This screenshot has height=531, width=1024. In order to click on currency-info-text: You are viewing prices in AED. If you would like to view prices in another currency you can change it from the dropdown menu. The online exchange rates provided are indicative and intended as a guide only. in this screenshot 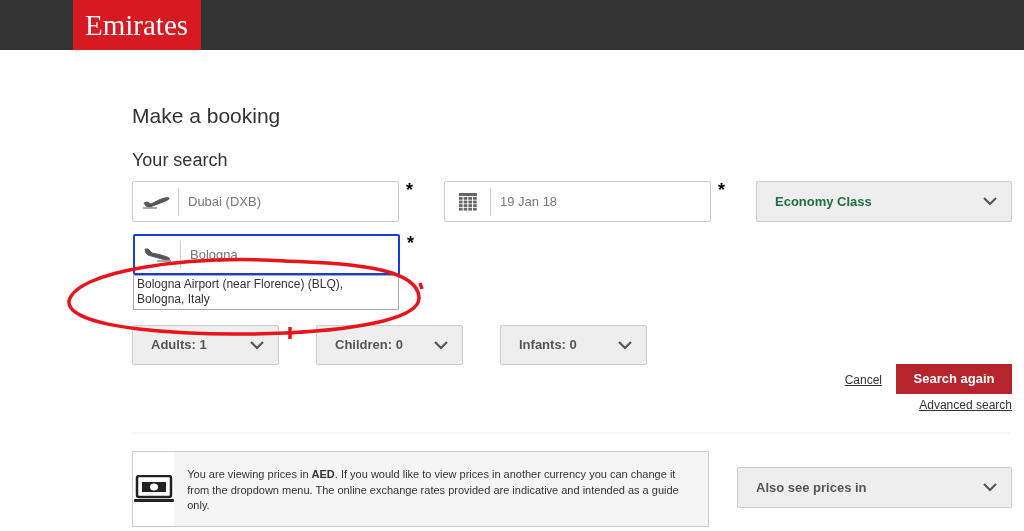, I will do `click(433, 490)`.